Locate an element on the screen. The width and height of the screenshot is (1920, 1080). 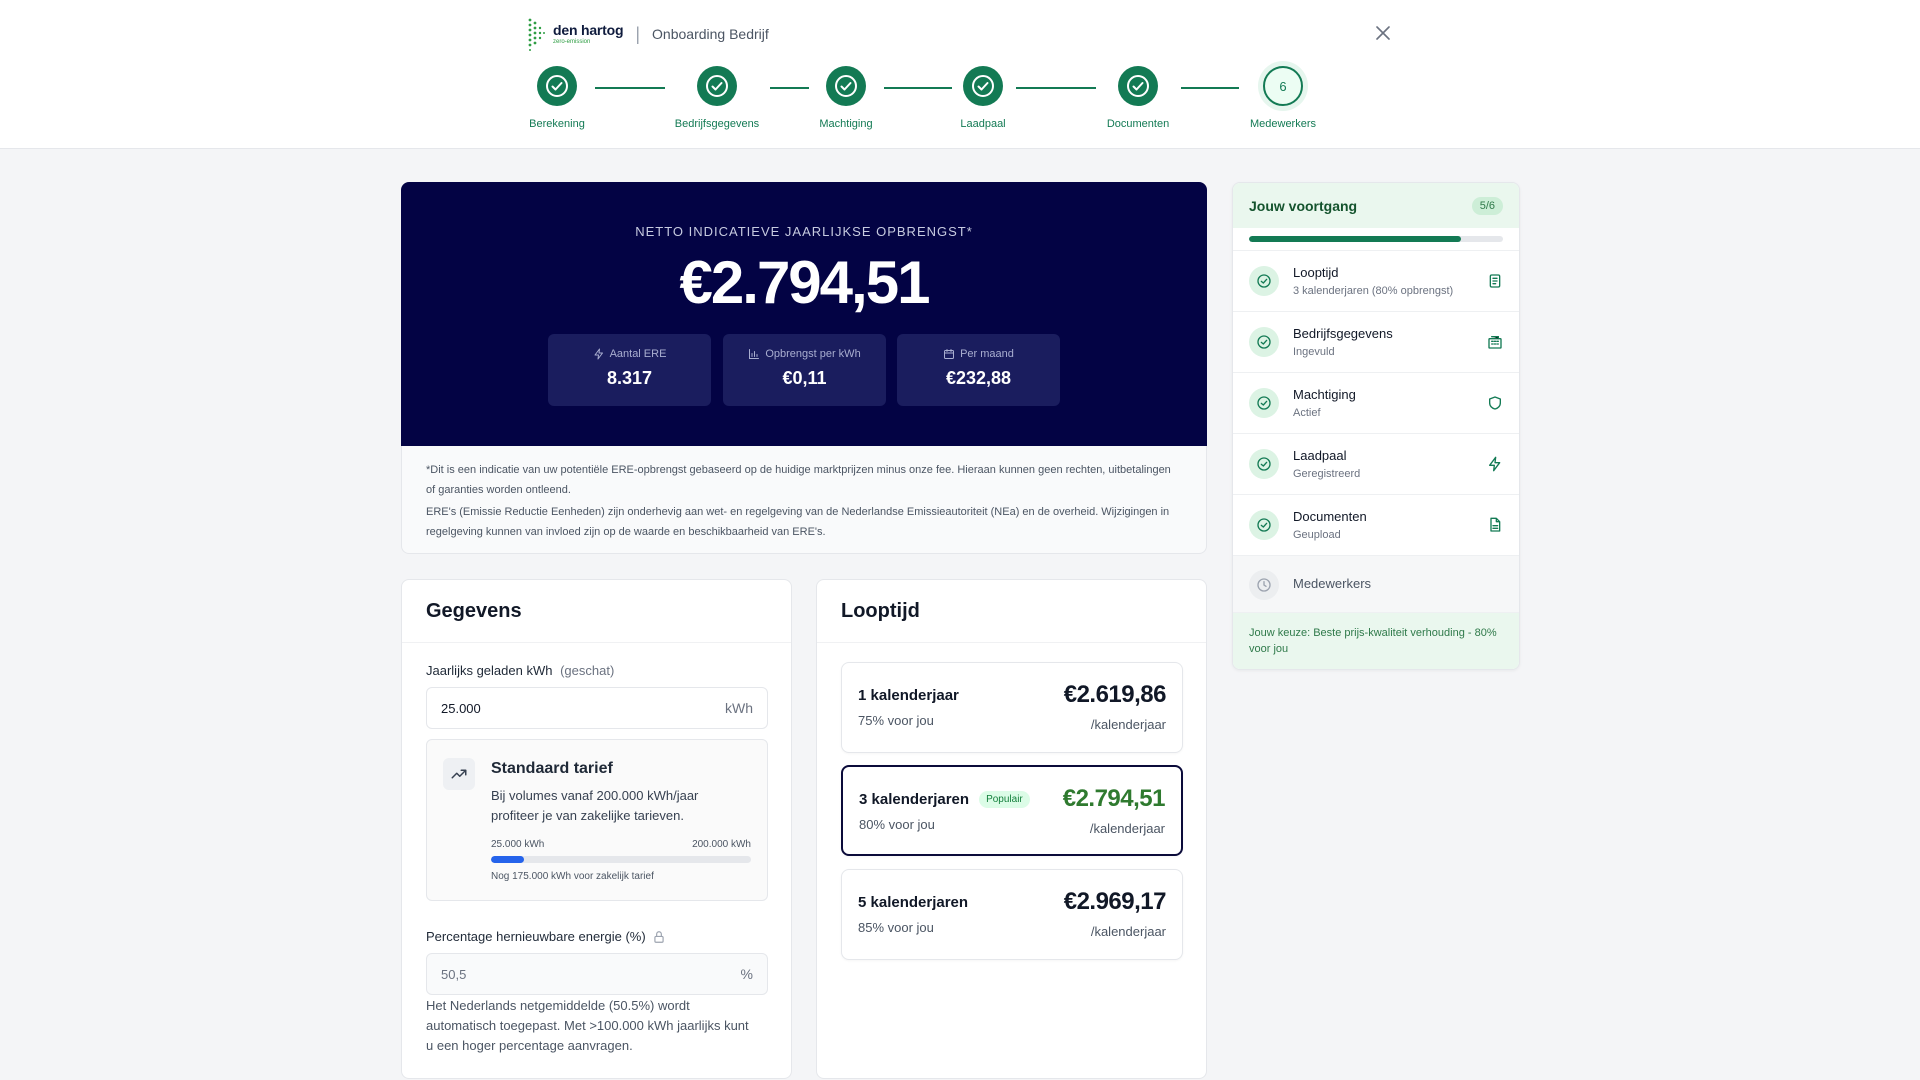
clock-icon is located at coordinates (1264, 585).